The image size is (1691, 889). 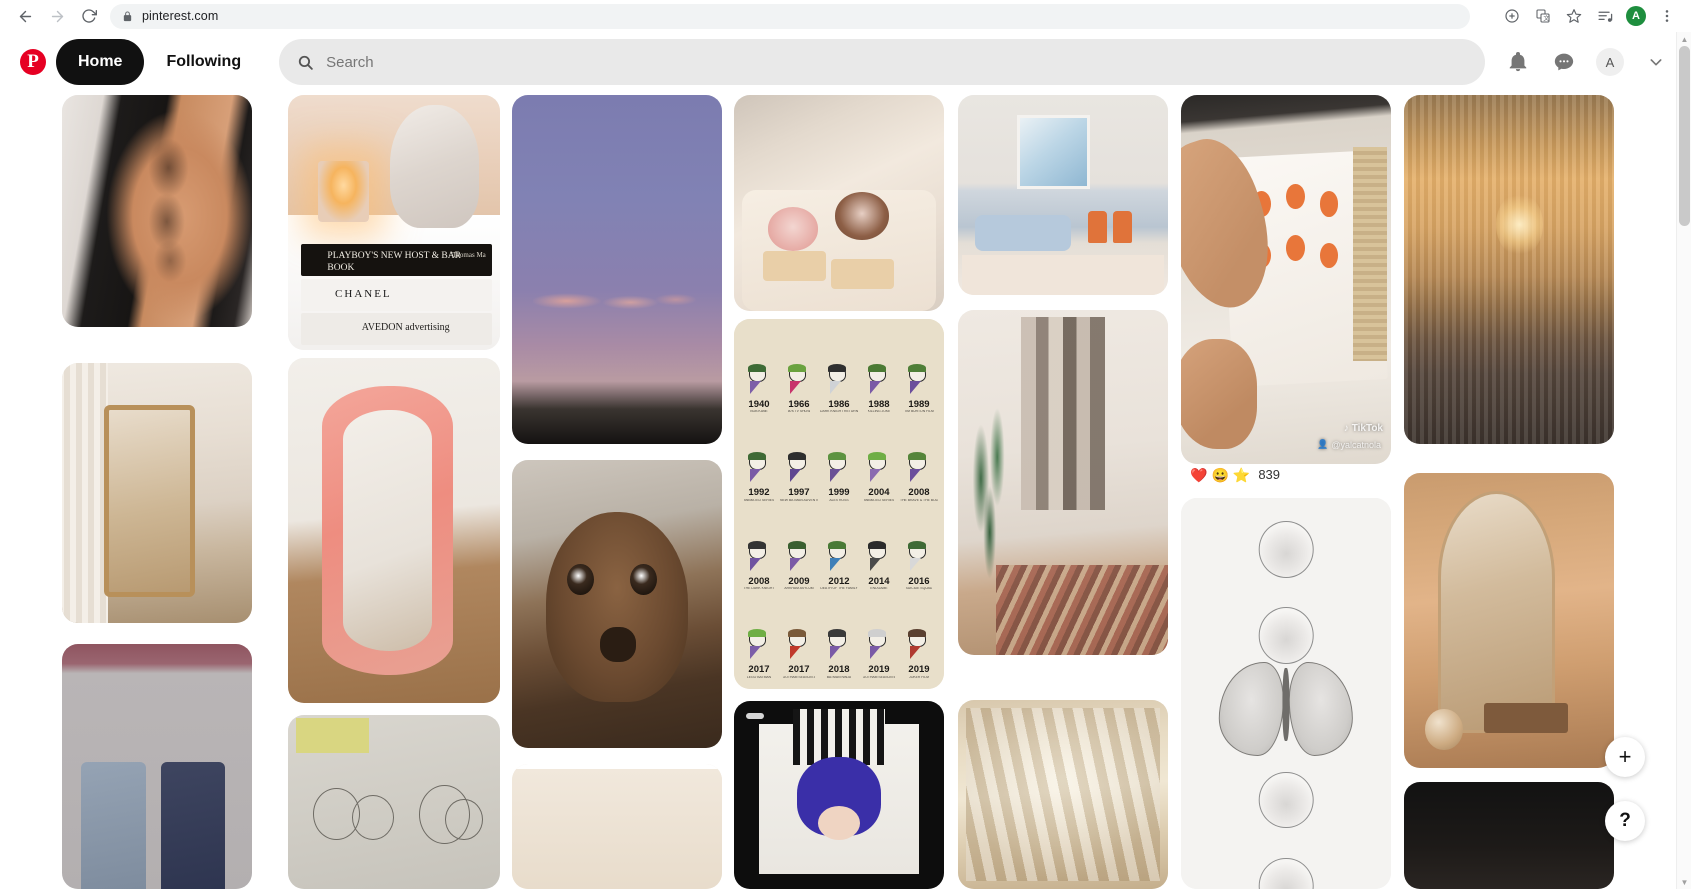 I want to click on question-mark-icon: ?, so click(x=1625, y=820).